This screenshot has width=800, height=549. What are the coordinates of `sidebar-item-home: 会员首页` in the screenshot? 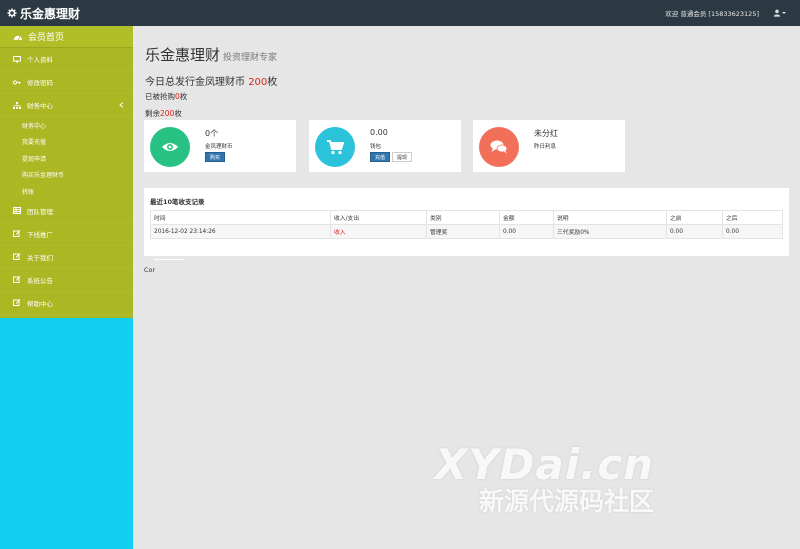 It's located at (66, 37).